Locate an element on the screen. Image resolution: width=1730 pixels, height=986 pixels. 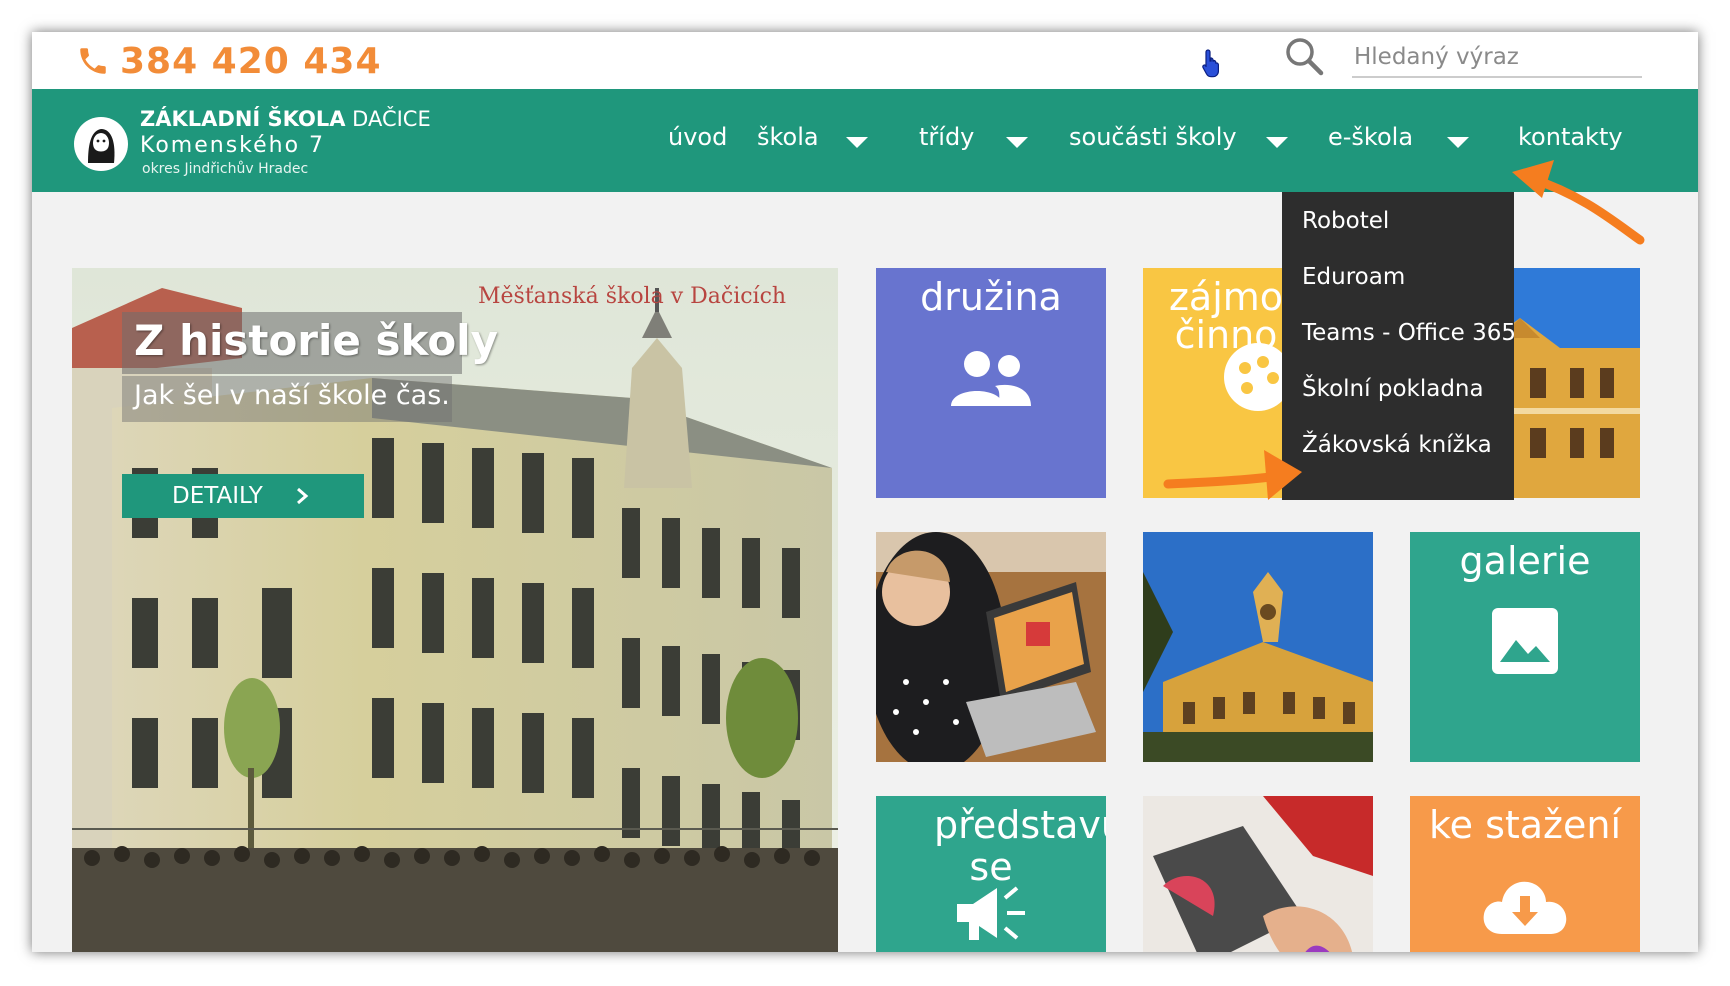
logo-district: okres Jindřichův Hradec is located at coordinates (225, 169).